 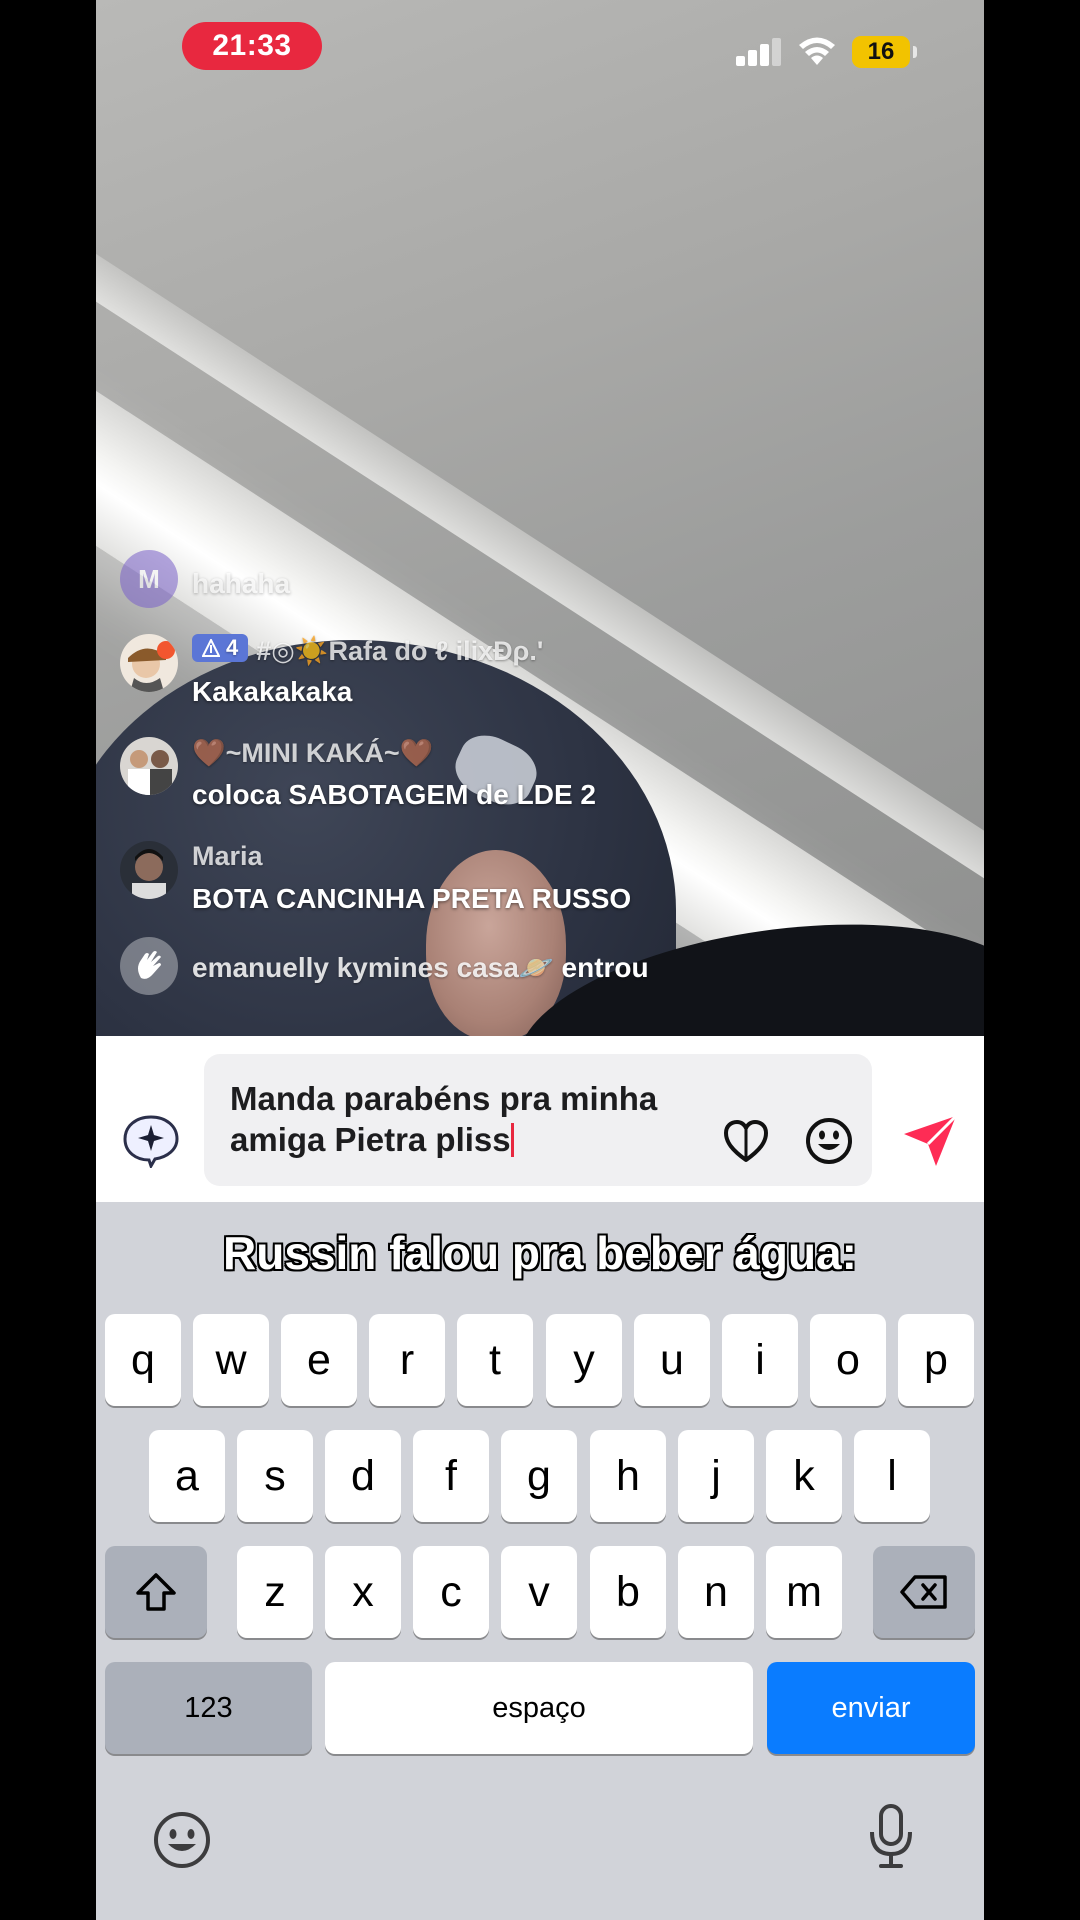 What do you see at coordinates (540, 1253) in the screenshot?
I see `video-caption-overlay: Russin falou pra beber água:` at bounding box center [540, 1253].